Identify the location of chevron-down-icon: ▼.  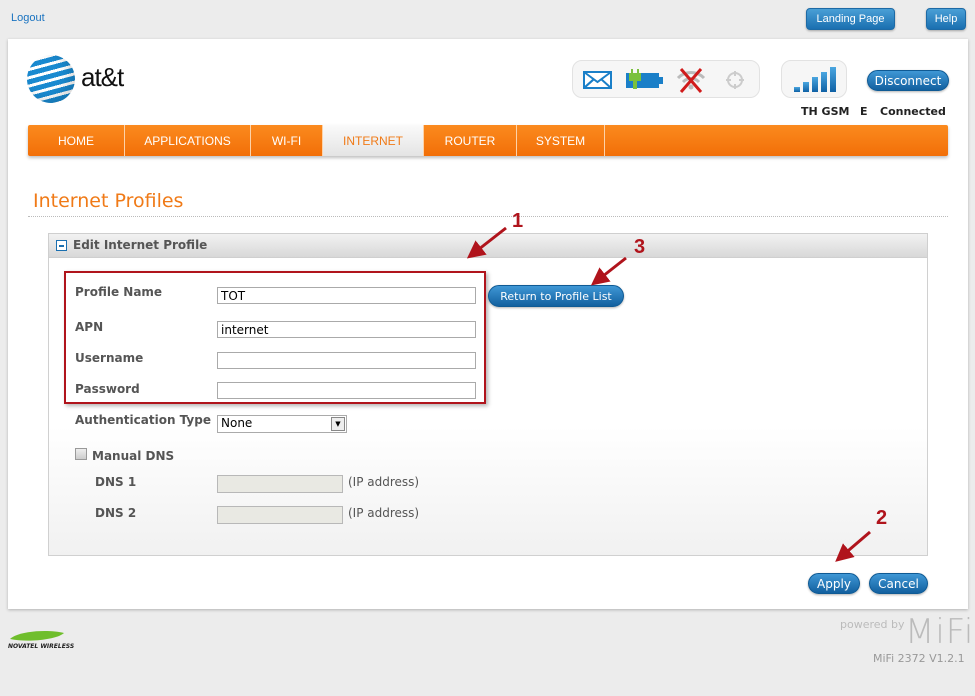
(338, 424).